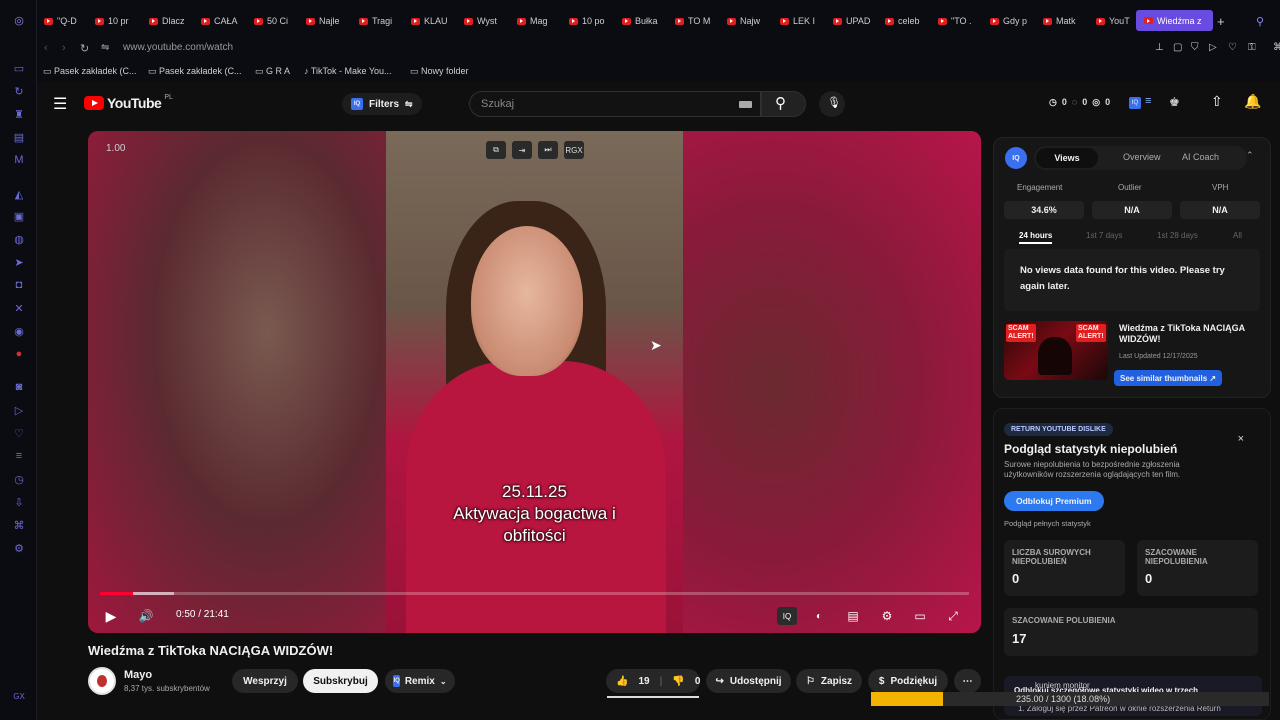  I want to click on menu-icon: ☰, so click(60, 104).